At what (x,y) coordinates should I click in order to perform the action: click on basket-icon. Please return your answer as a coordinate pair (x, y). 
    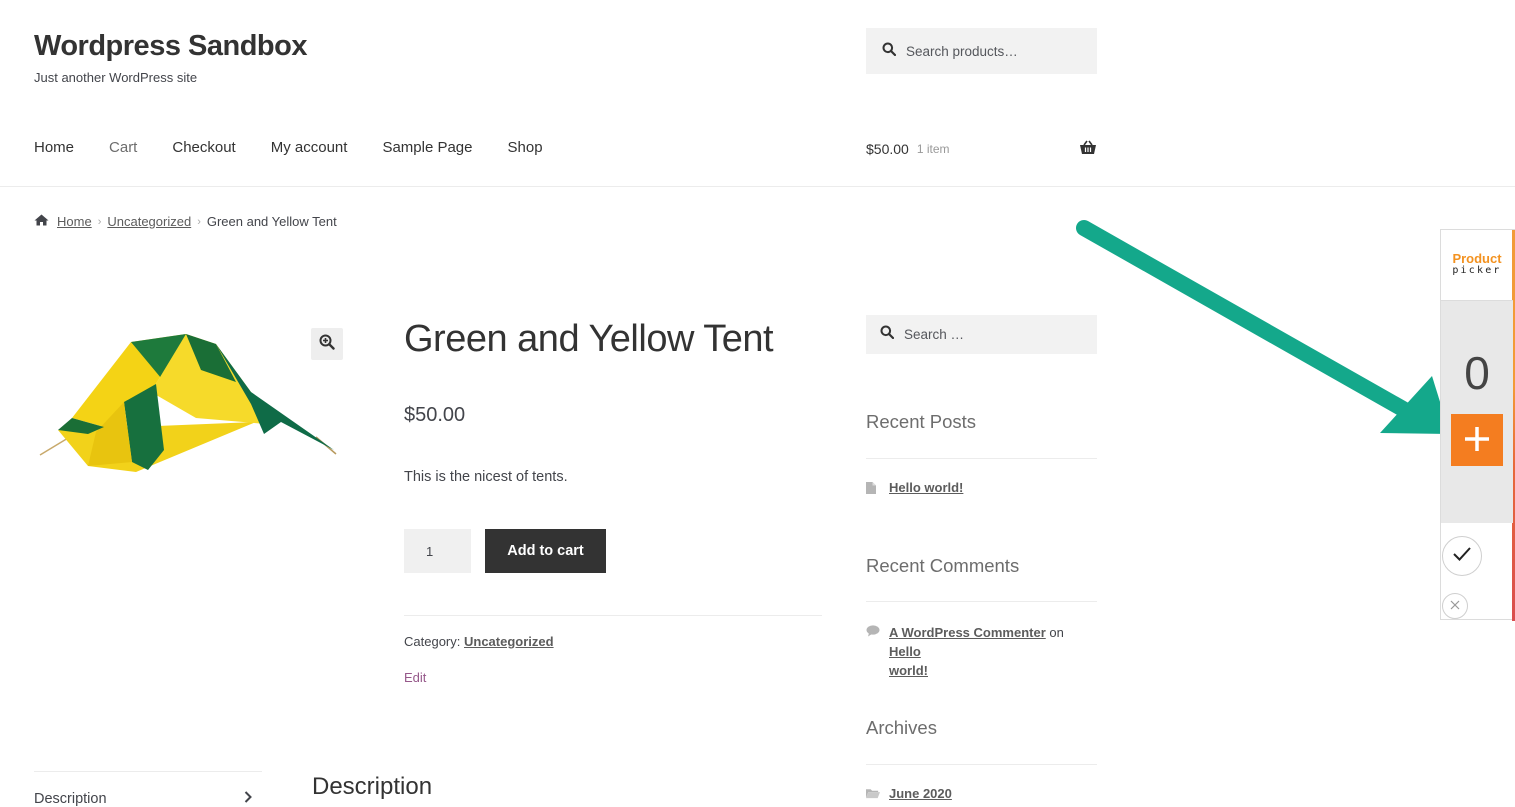
    Looking at the image, I should click on (1088, 149).